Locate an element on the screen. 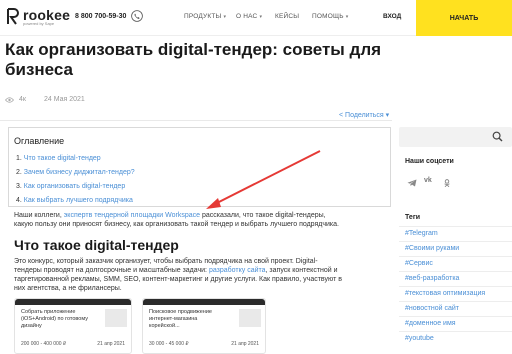 The image size is (512, 354). toc-item: 1. Что такое digital-тендер is located at coordinates (58, 158).